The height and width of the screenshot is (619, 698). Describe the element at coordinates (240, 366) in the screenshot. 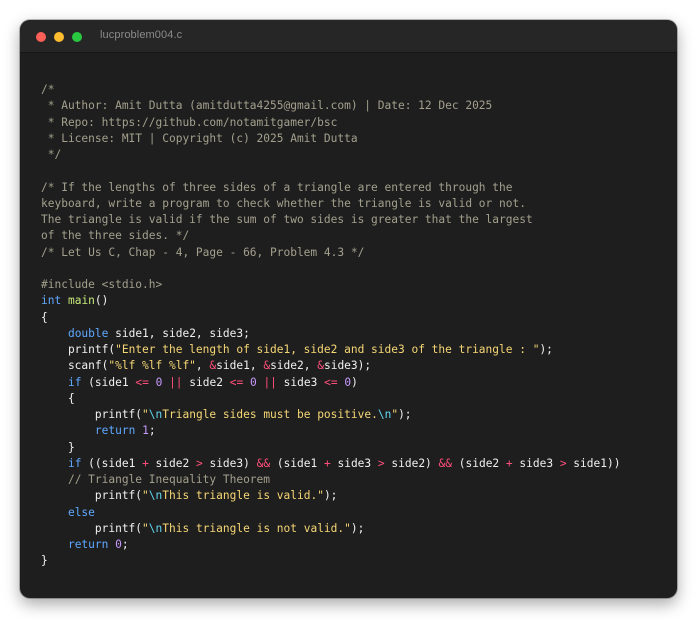

I see `text-token: side1,` at that location.